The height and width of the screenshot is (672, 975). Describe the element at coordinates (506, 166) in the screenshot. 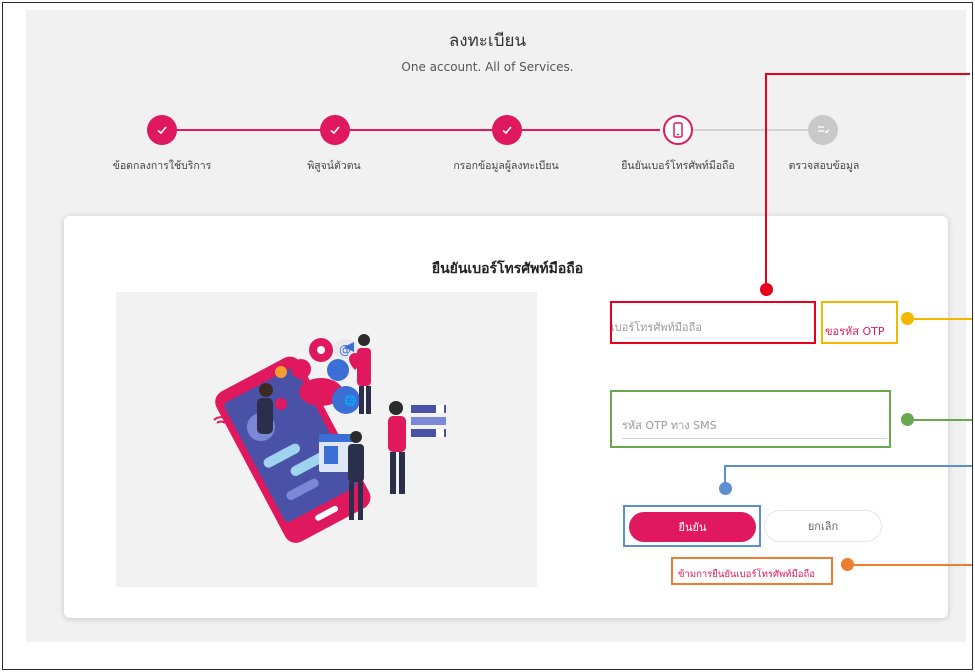

I see `step-3-label: กรอกข้อมูลผู้ลงทะเบียน` at that location.